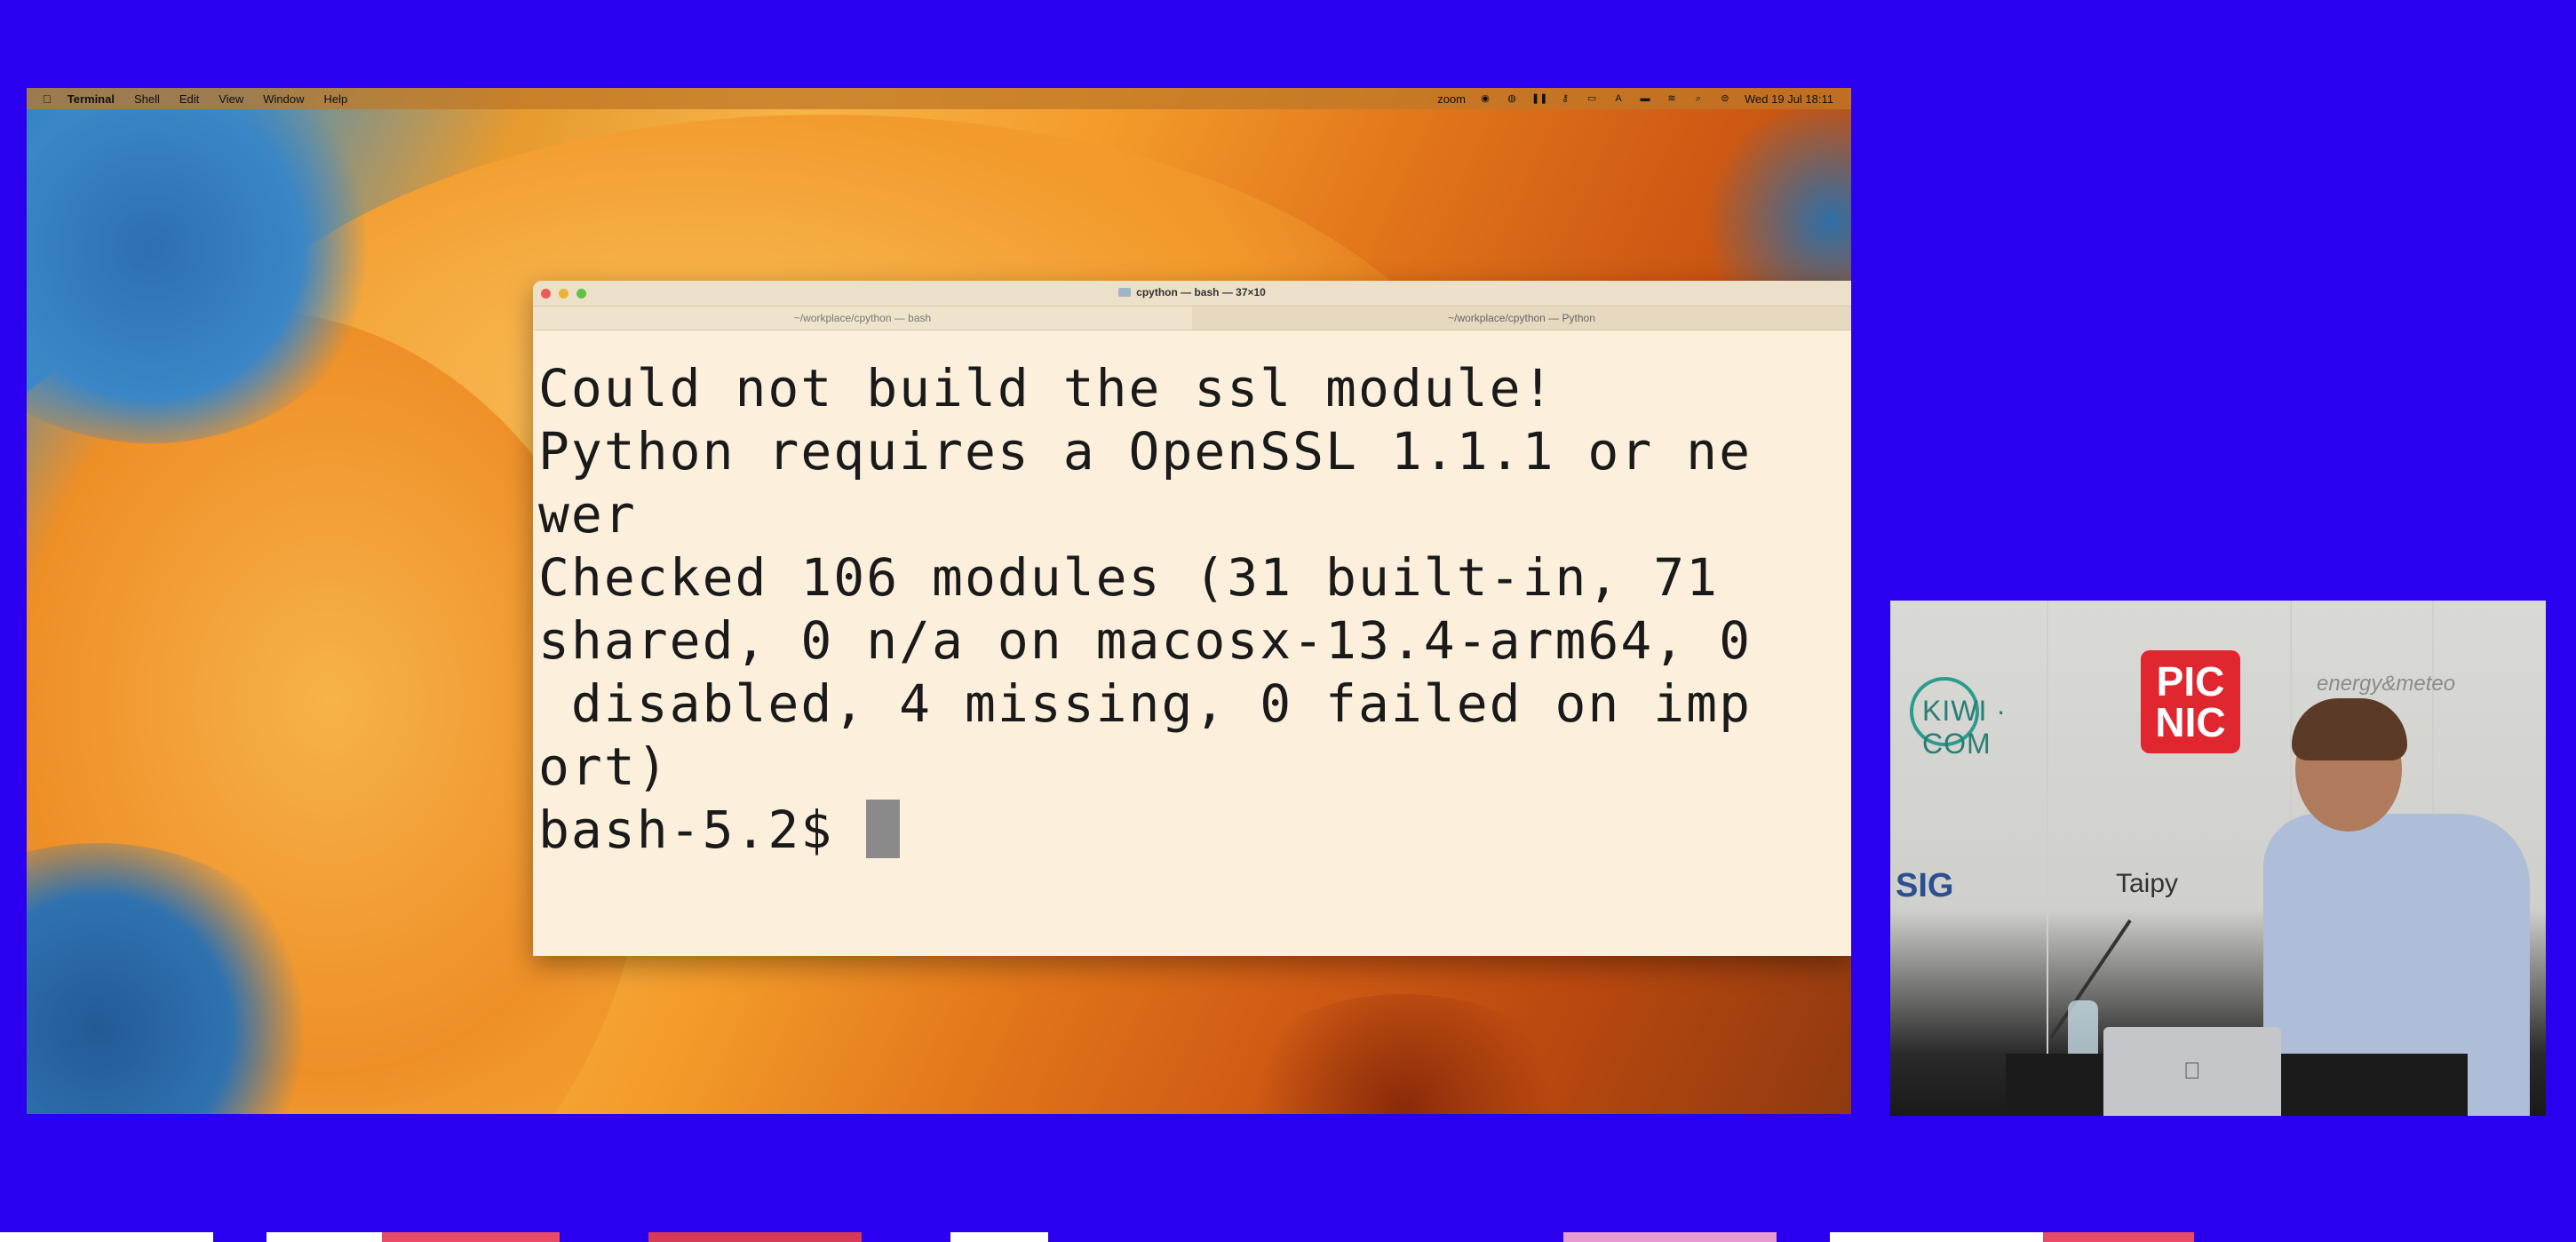 The height and width of the screenshot is (1242, 2576). What do you see at coordinates (1145, 577) in the screenshot?
I see `output-line: Checked 106 modules (31 built-in, 71` at bounding box center [1145, 577].